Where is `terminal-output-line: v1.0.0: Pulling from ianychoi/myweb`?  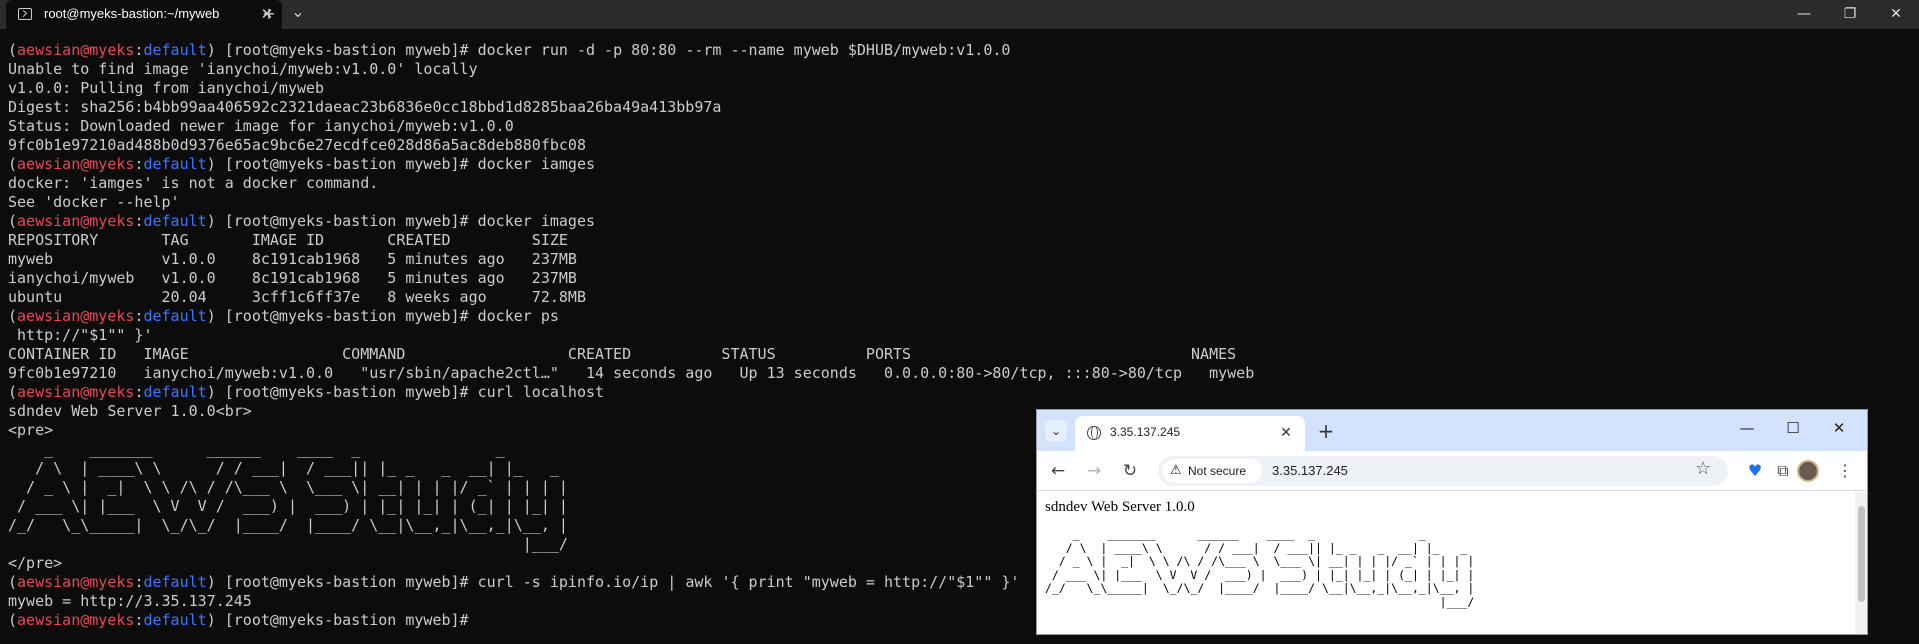
terminal-output-line: v1.0.0: Pulling from ianychoi/myweb is located at coordinates (166, 88).